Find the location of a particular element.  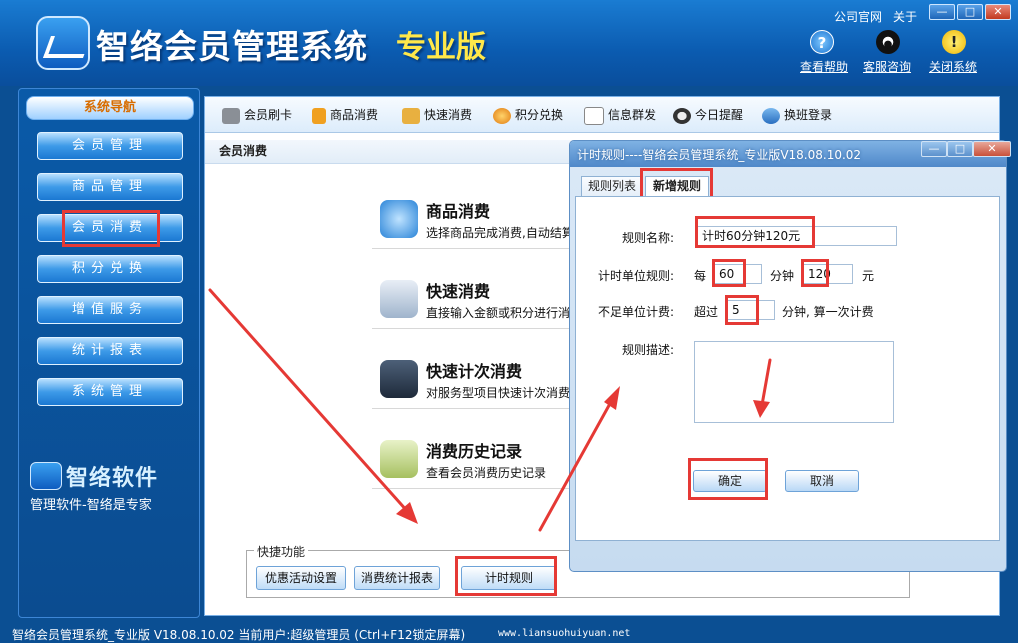

status-bar-url: www.liansuohuiyuan.net is located at coordinates (564, 633).